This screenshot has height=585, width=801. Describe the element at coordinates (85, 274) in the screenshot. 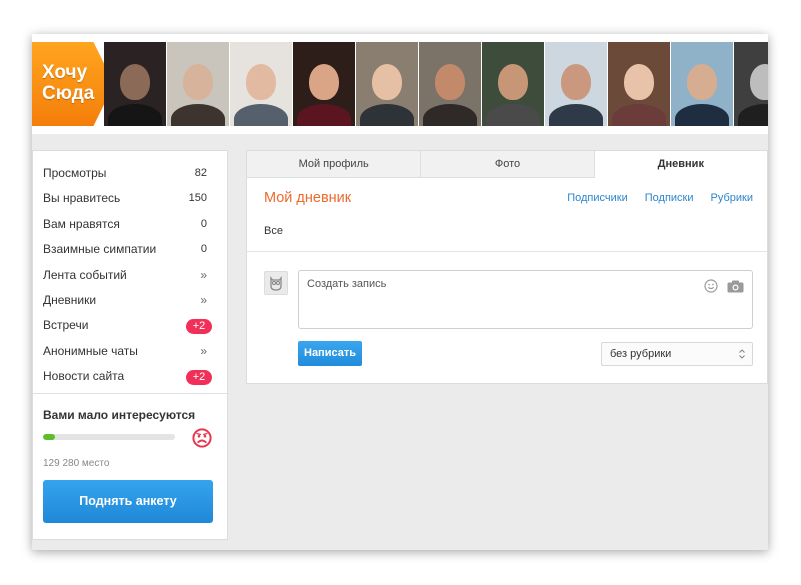

I see `stat-label: Лента событий` at that location.